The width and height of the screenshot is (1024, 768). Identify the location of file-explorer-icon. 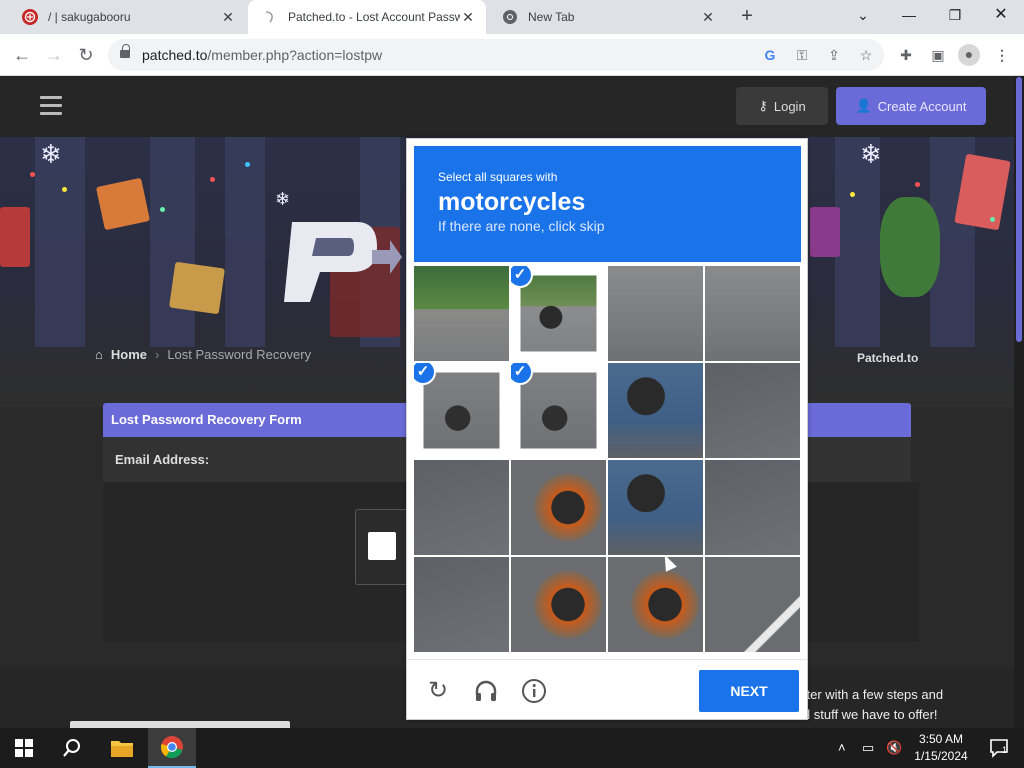
(122, 748).